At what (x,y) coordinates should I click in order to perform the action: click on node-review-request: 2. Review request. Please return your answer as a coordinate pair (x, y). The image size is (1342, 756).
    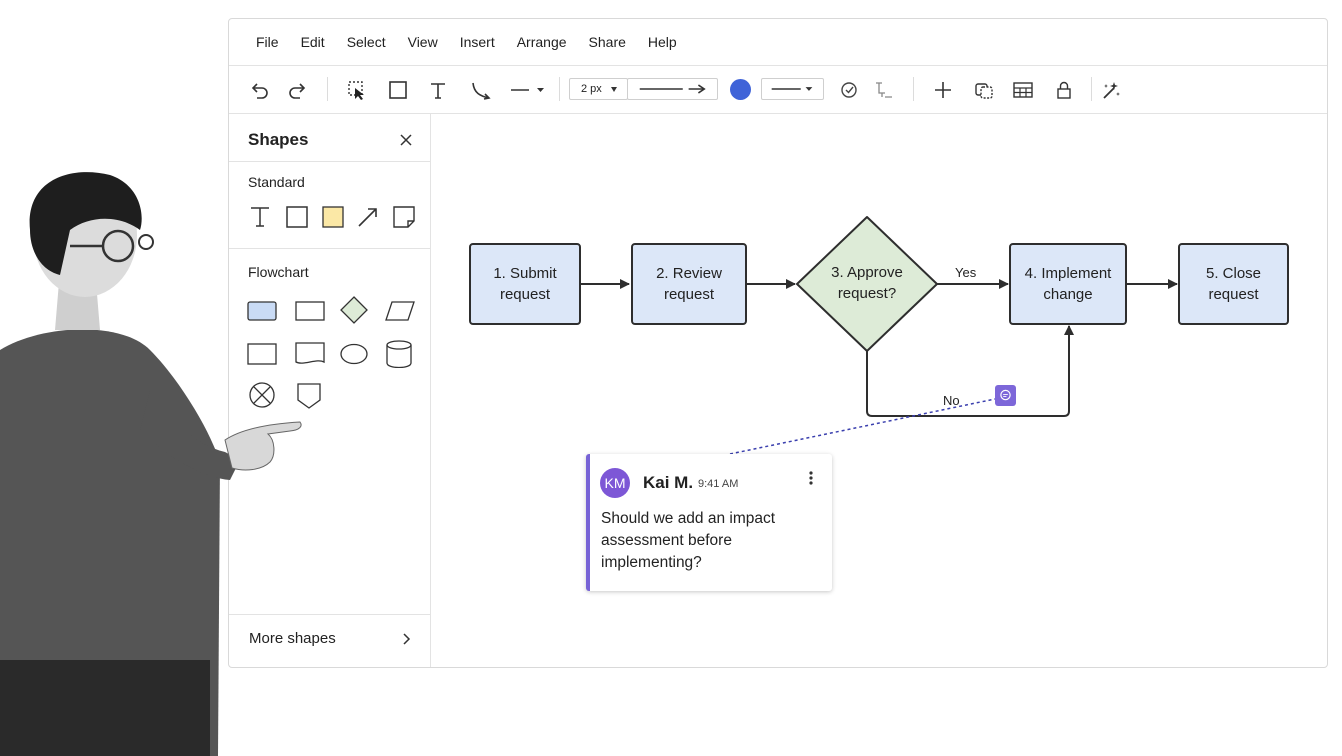
    Looking at the image, I should click on (689, 284).